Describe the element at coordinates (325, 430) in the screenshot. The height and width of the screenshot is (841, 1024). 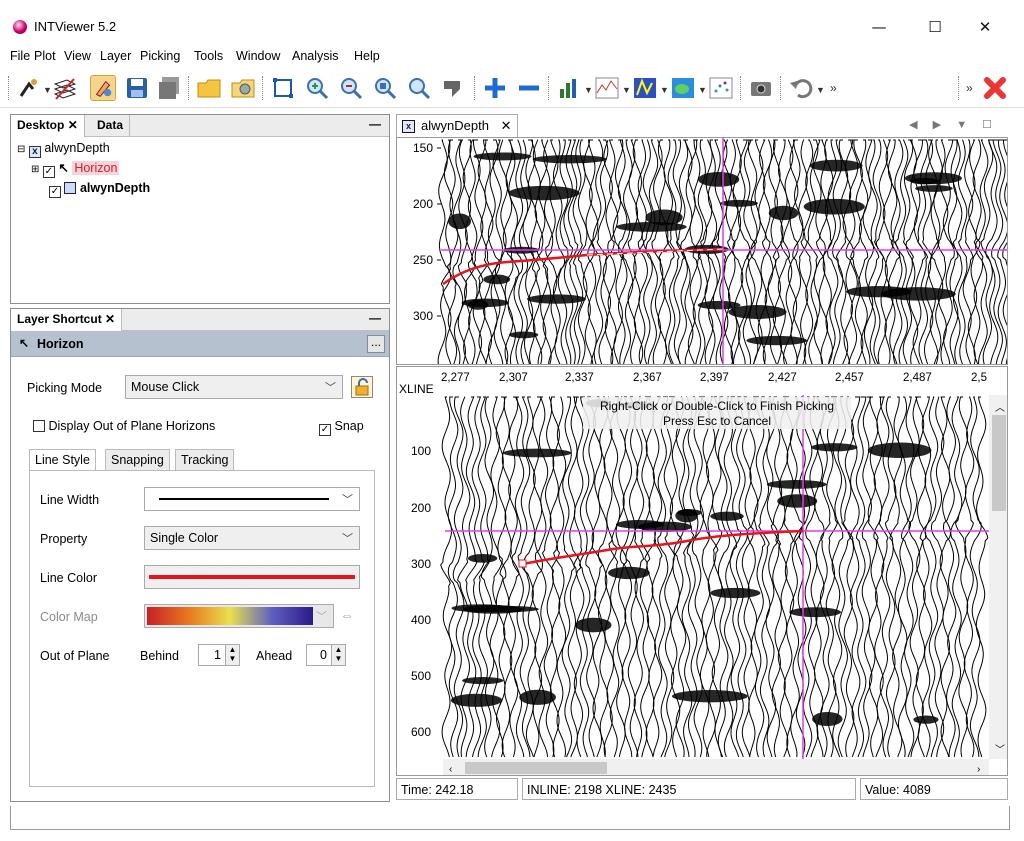
I see `snap-checkbox: ✓` at that location.